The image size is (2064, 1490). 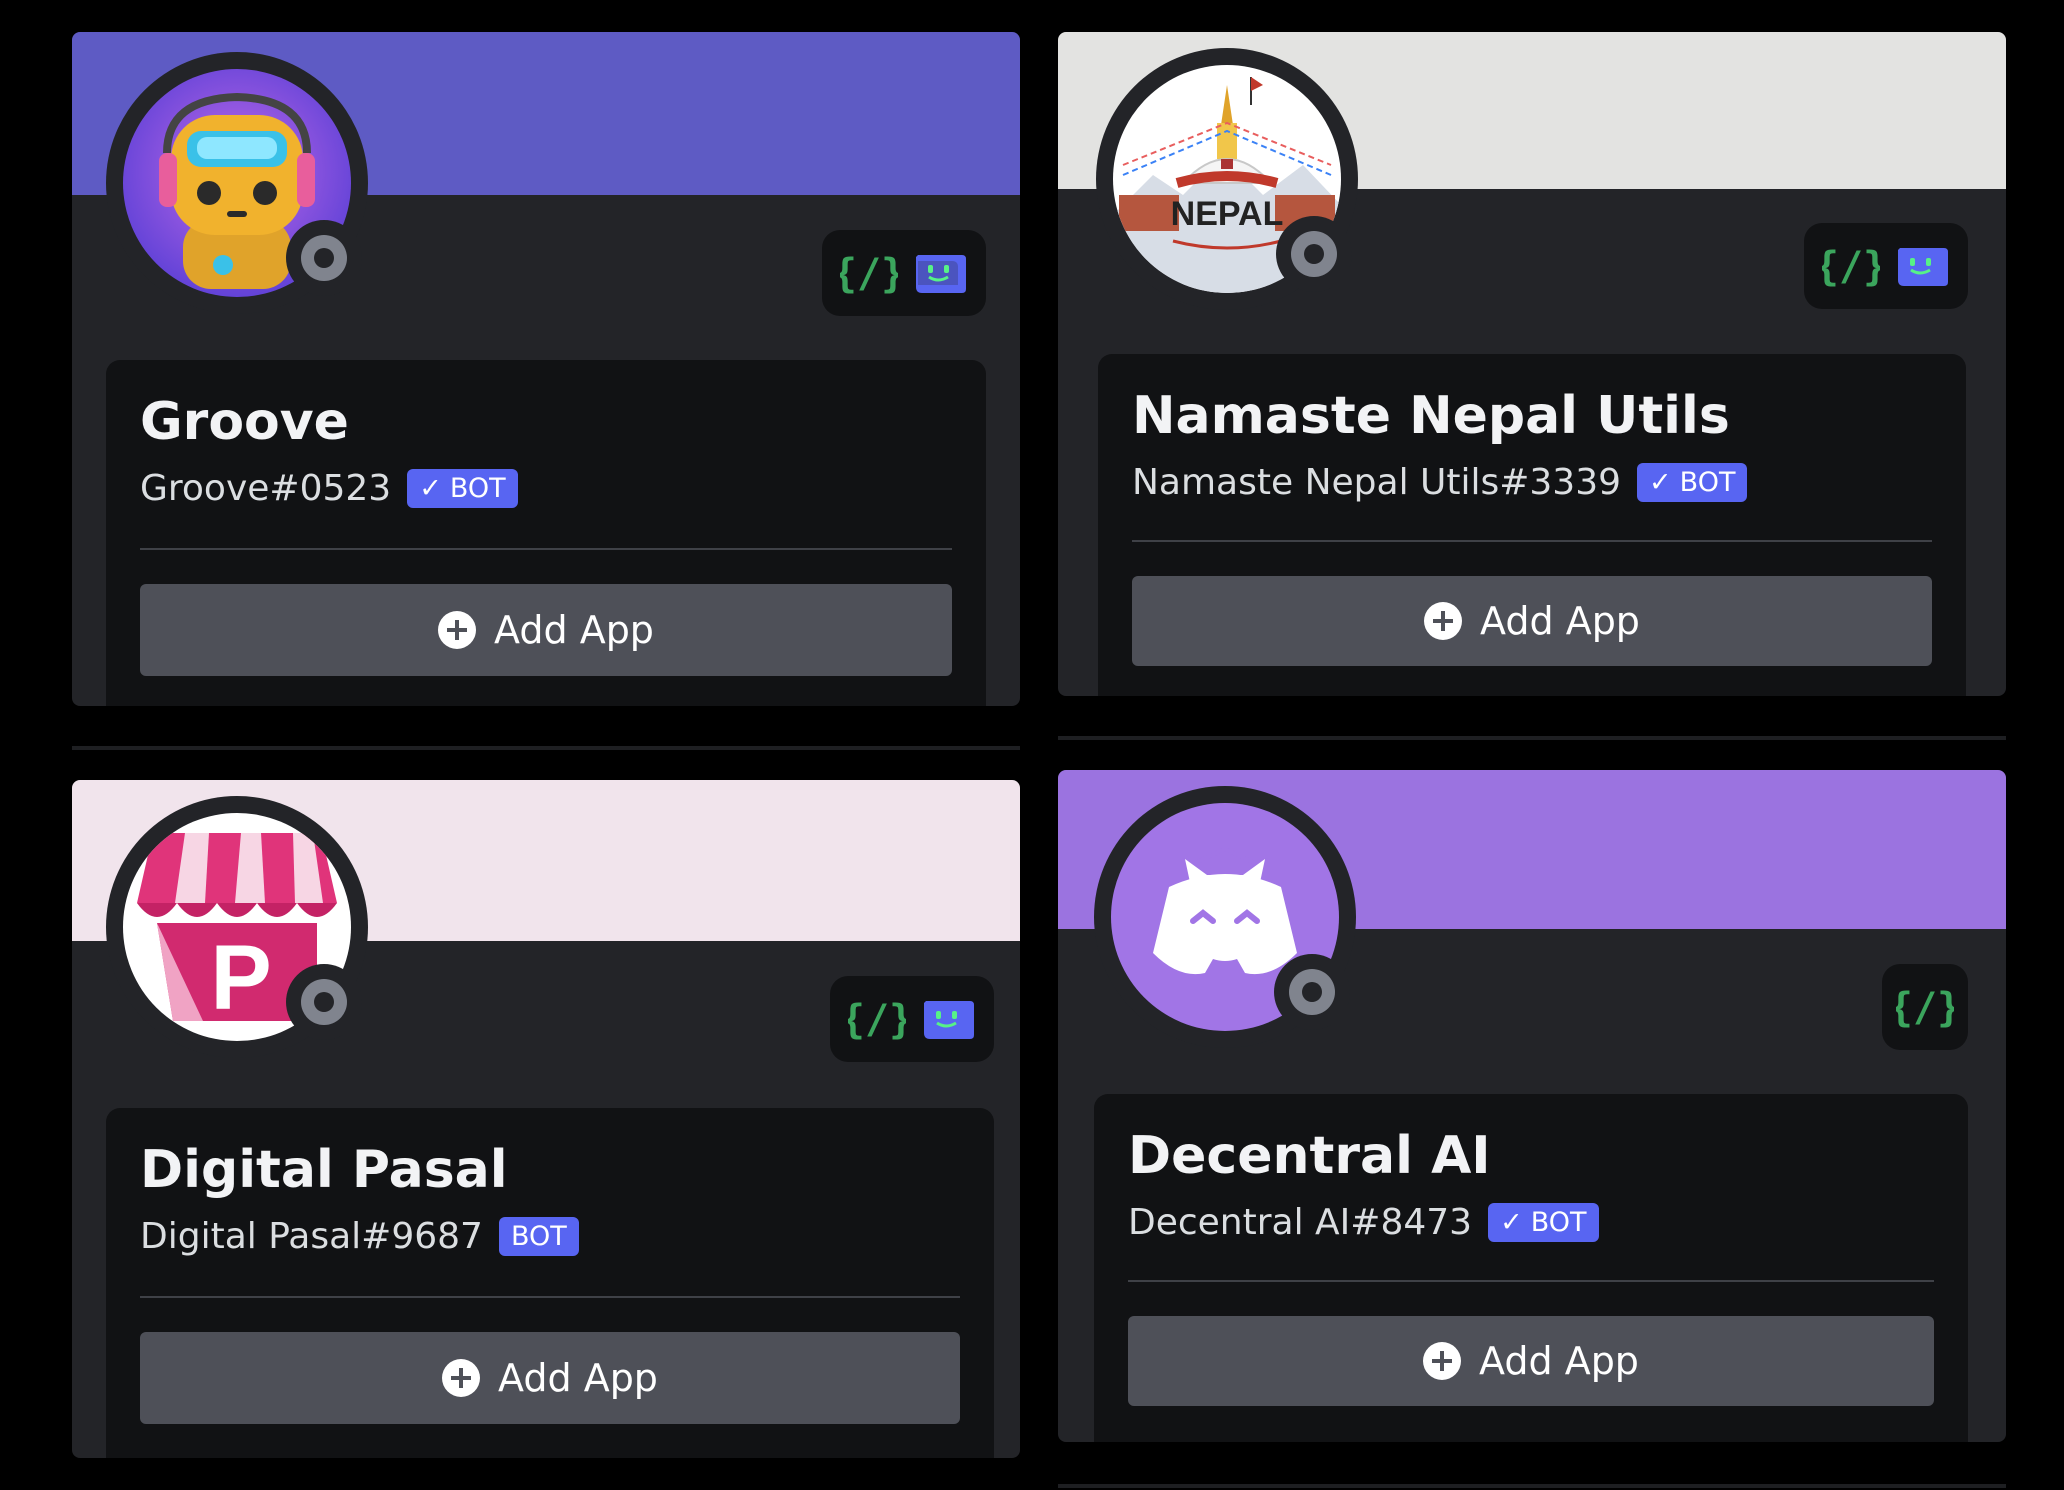 What do you see at coordinates (1300, 1222) in the screenshot?
I see `app-username: Decentral AI#8473` at bounding box center [1300, 1222].